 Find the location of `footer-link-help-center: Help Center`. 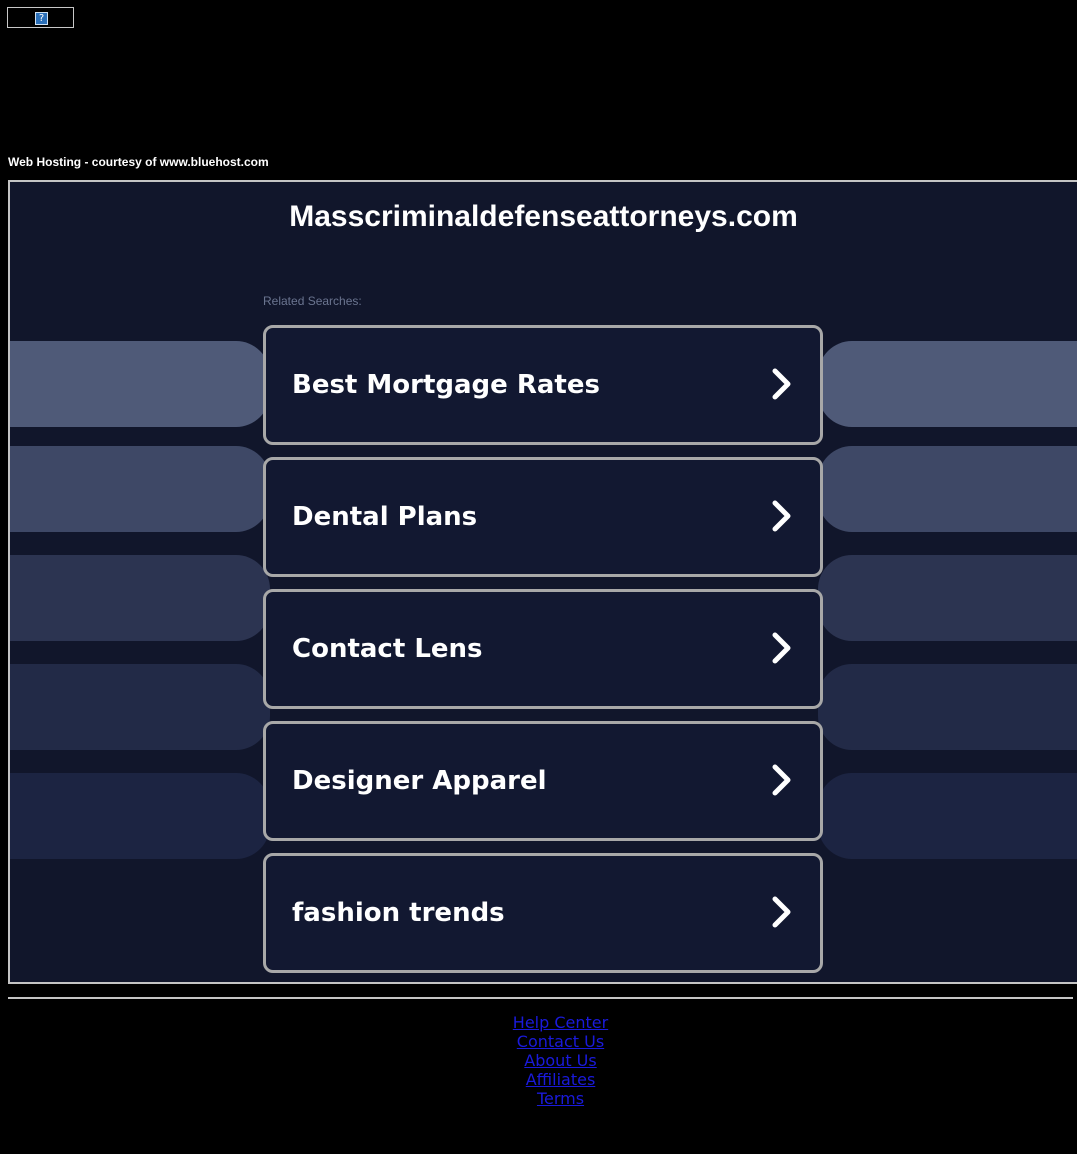

footer-link-help-center: Help Center is located at coordinates (542, 1022).